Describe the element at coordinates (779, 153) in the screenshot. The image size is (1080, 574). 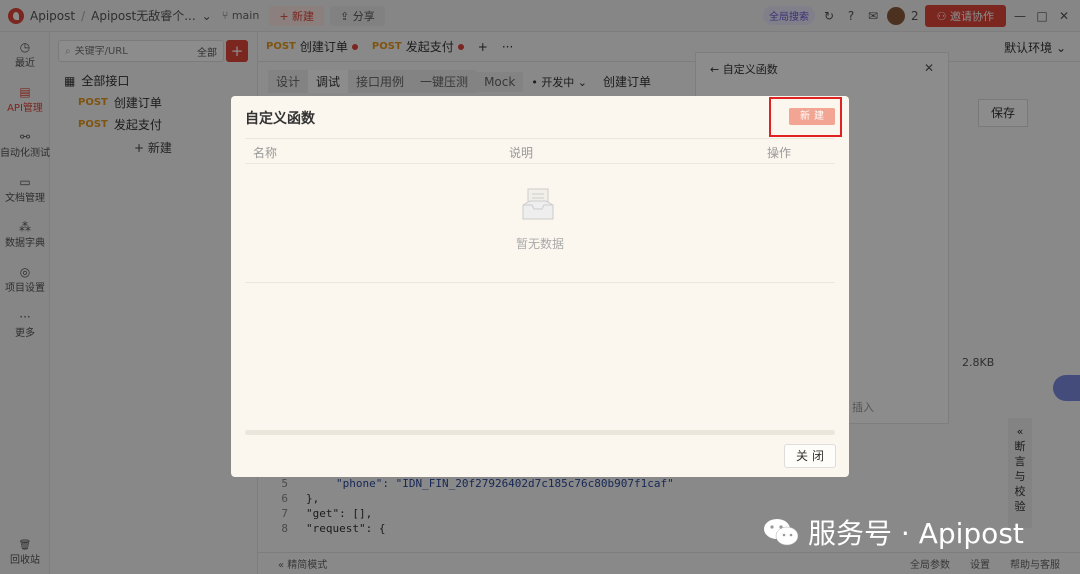
I see `column-actions: 操作` at that location.